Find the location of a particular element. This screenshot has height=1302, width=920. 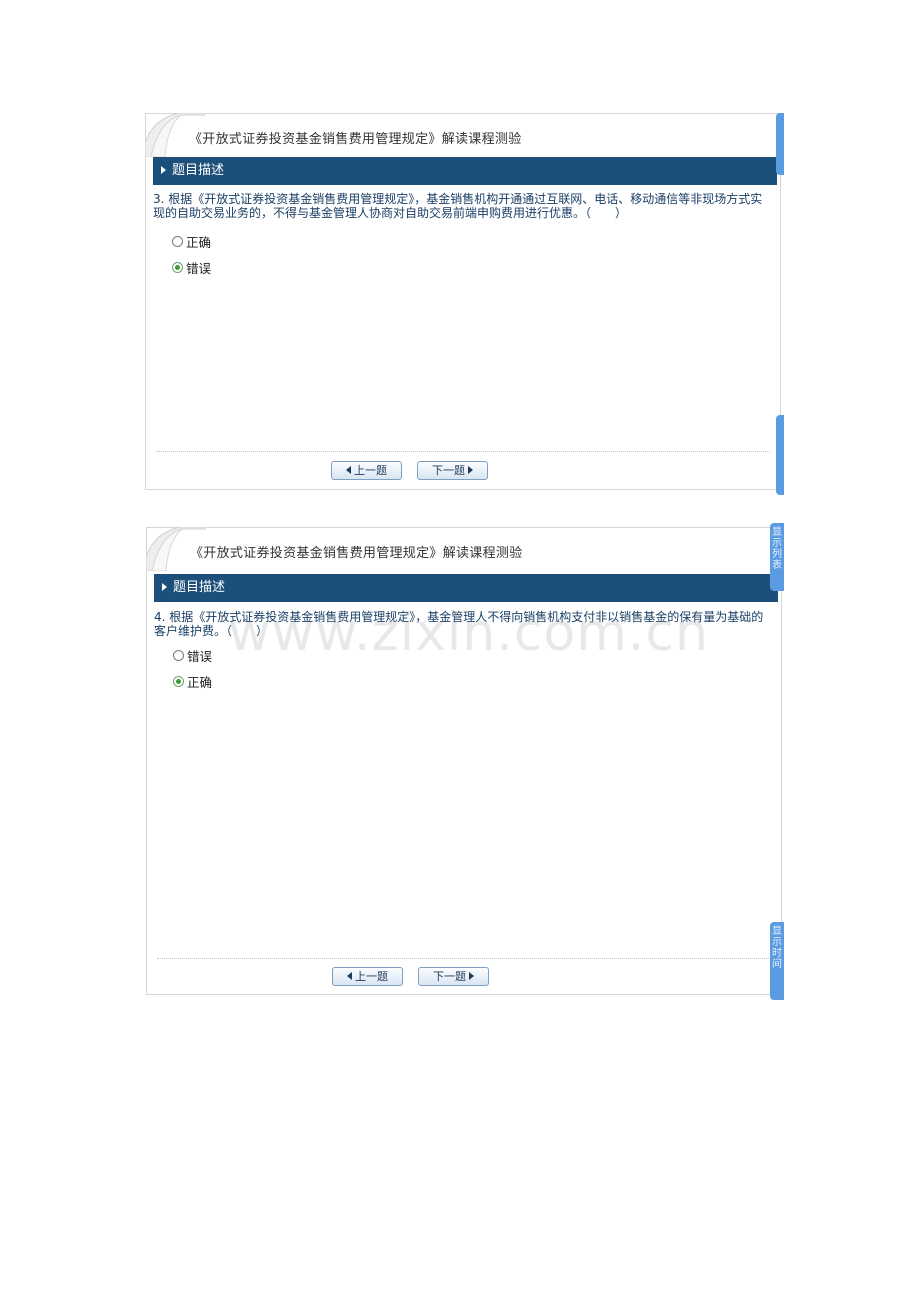

show-time-label: 显示时间 is located at coordinates (777, 948).